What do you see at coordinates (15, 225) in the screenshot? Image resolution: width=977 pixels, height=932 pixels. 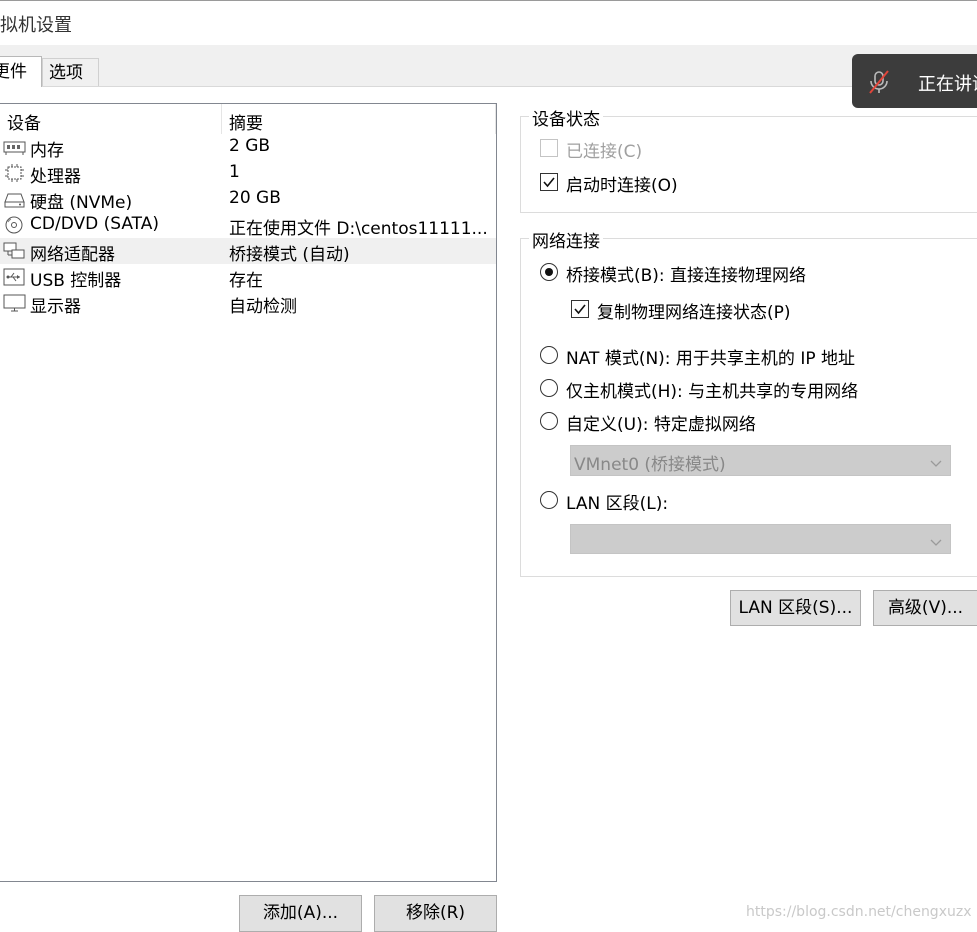 I see `cd-dvd-icon` at bounding box center [15, 225].